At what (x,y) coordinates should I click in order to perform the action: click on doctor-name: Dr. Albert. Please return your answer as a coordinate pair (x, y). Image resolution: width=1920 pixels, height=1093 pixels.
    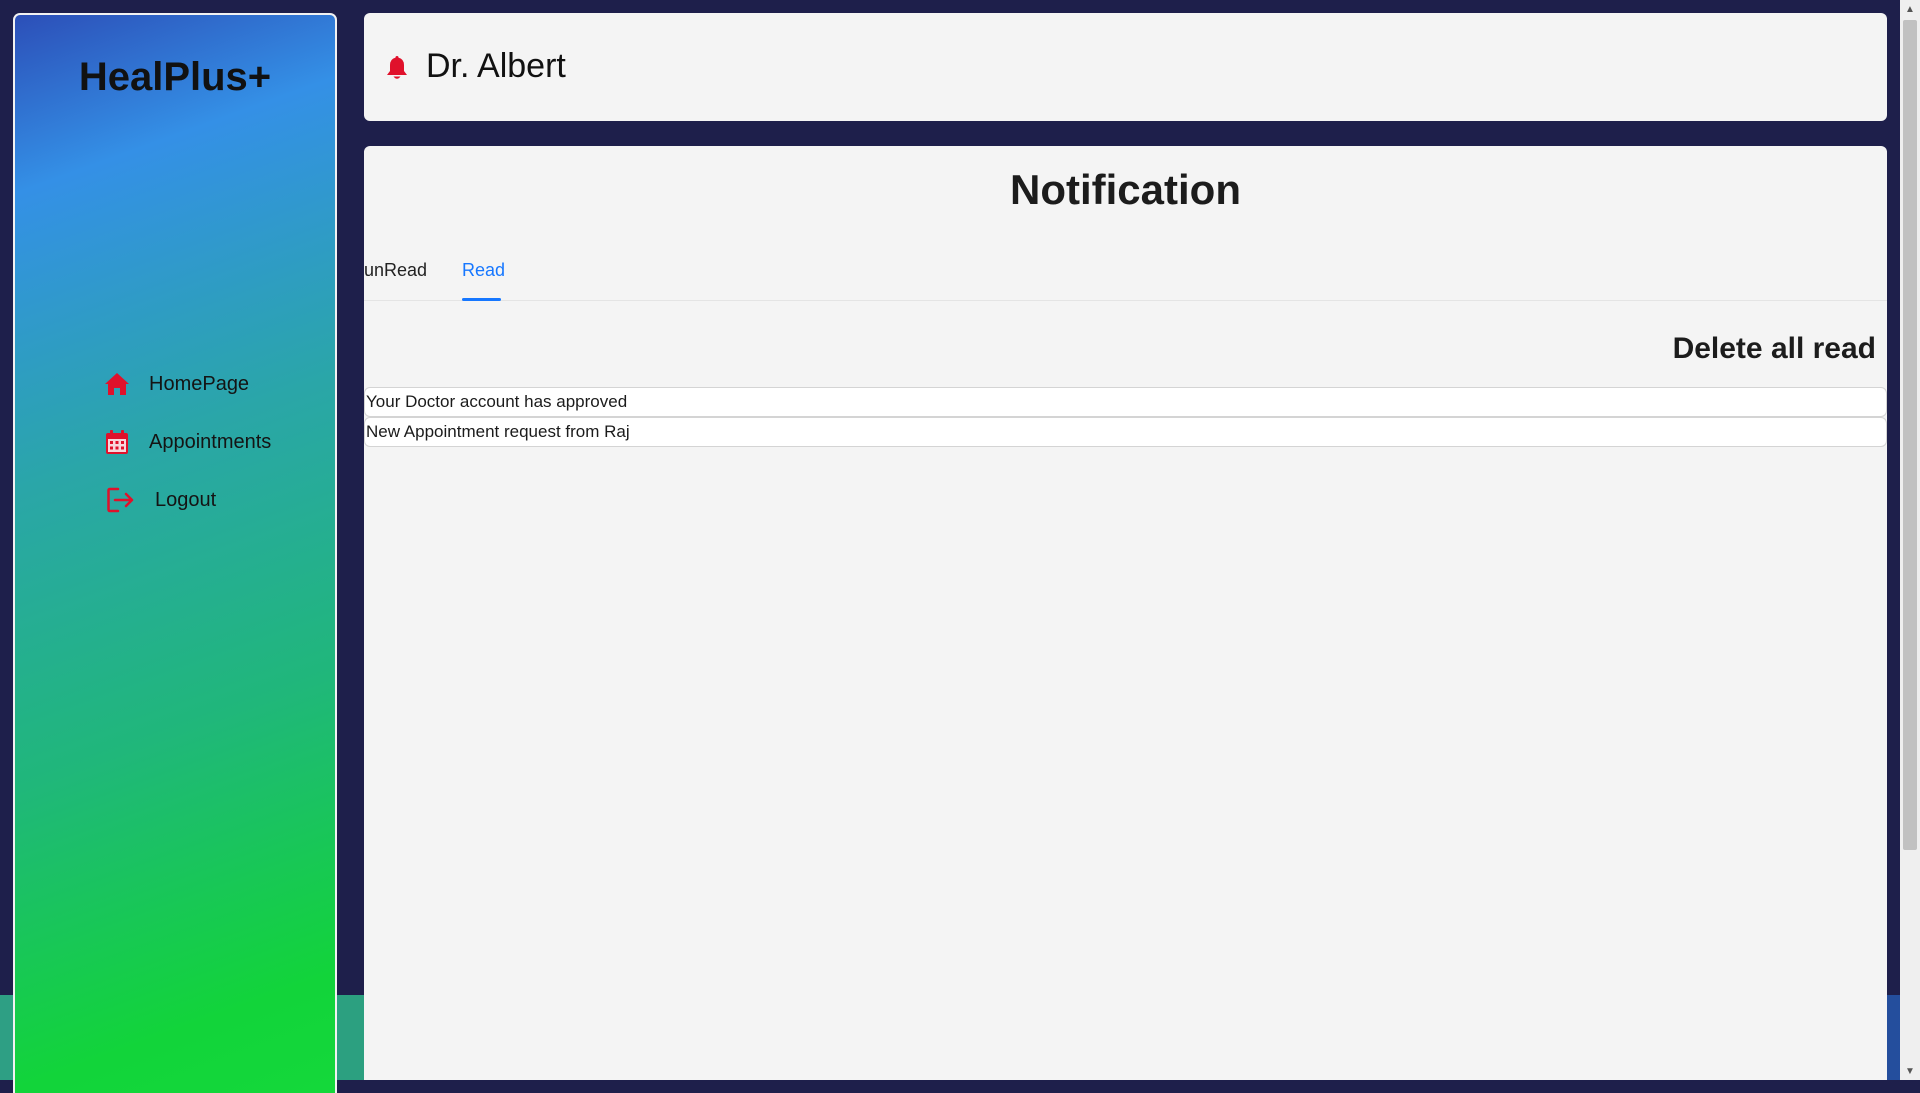
    Looking at the image, I should click on (496, 66).